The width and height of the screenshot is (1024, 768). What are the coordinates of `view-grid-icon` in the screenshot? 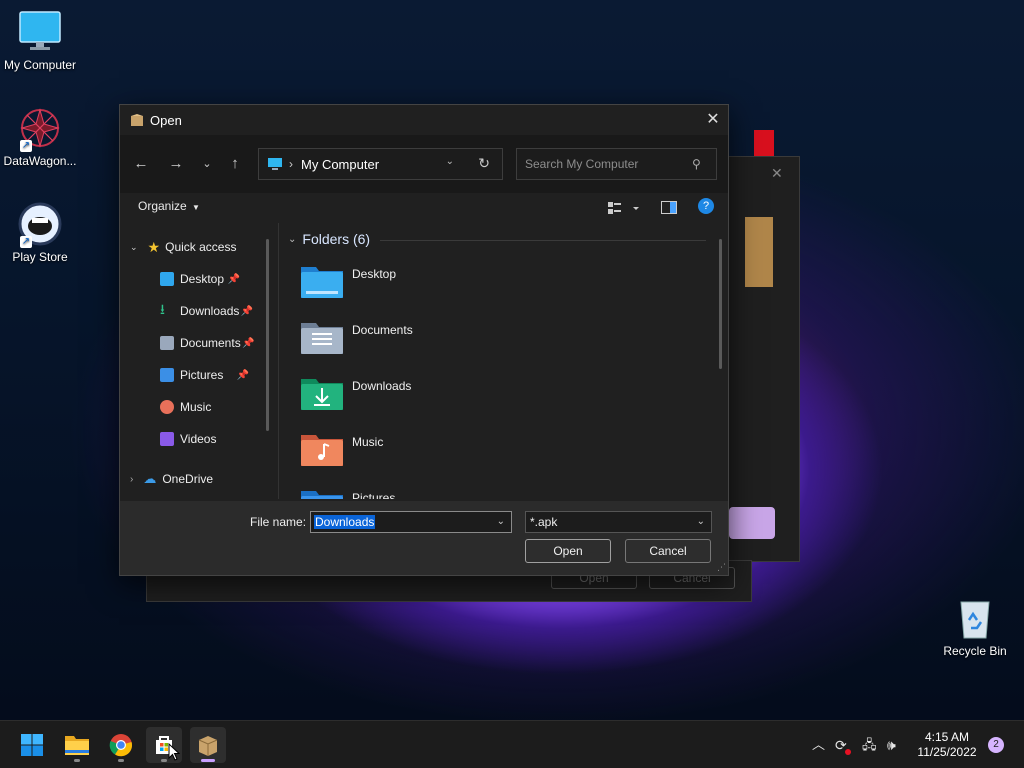 It's located at (623, 208).